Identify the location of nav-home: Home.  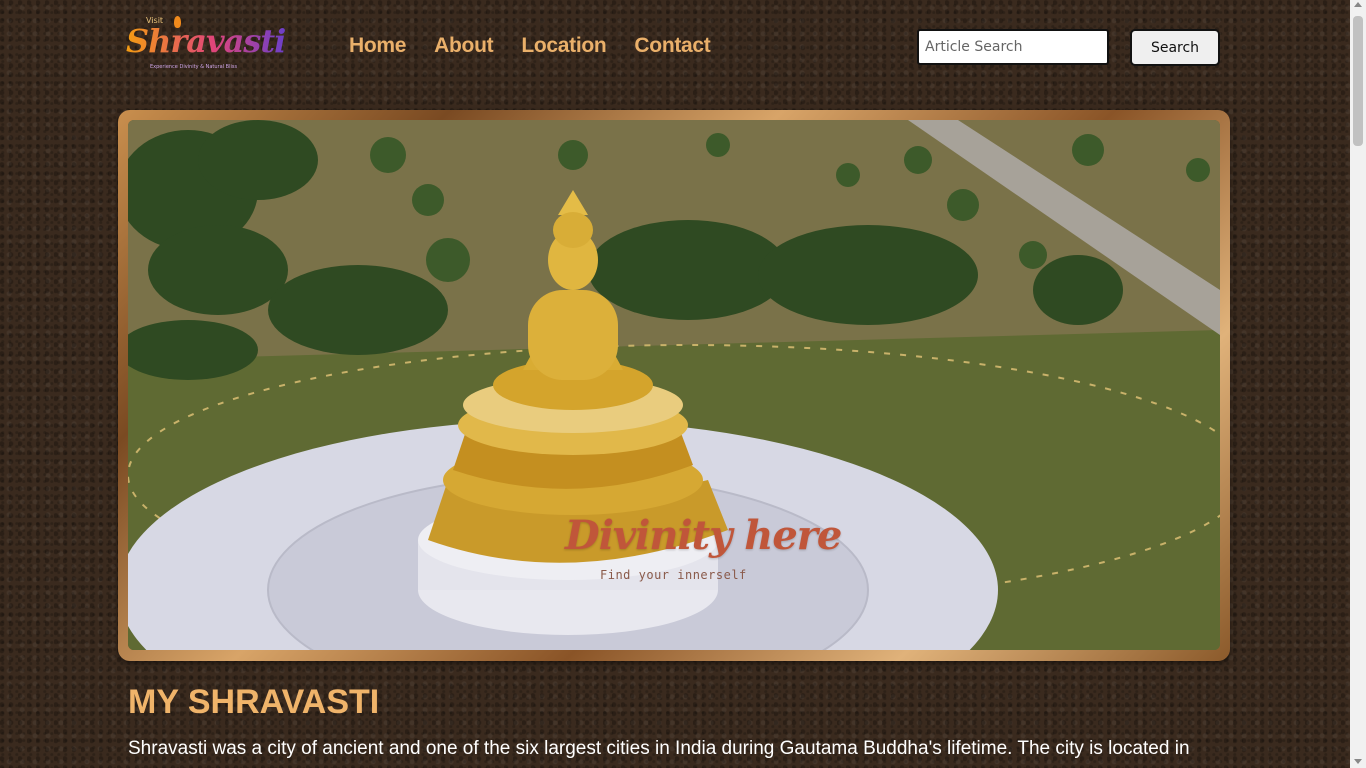
(377, 46).